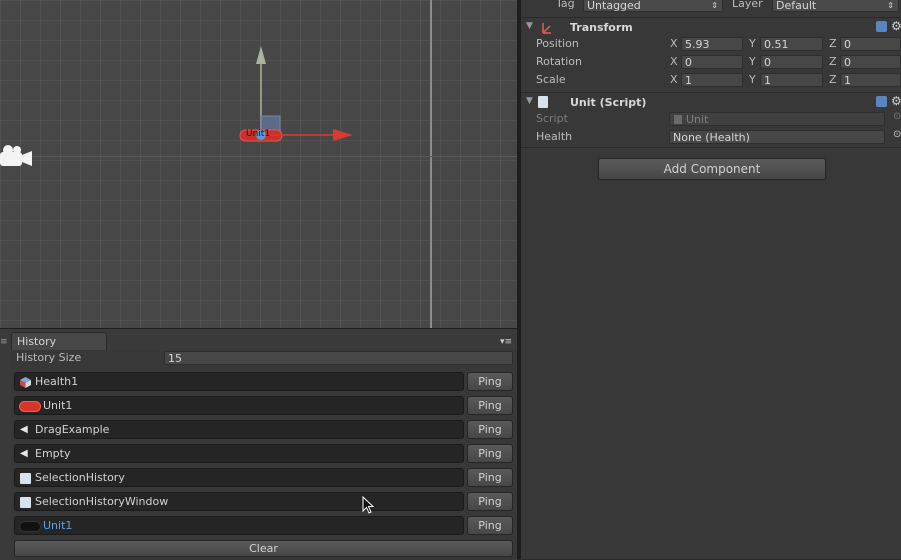  I want to click on tag-dropdown: Untagged ⇕, so click(653, 6).